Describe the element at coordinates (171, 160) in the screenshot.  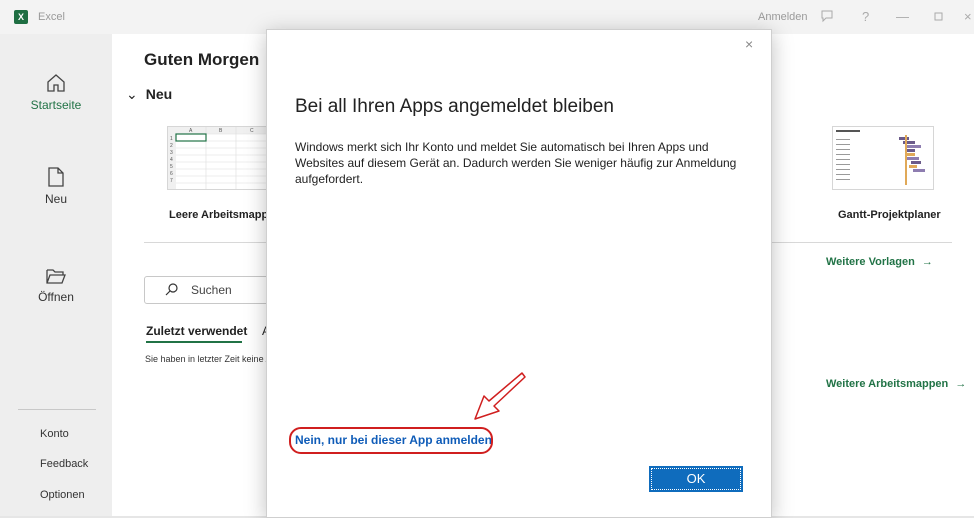
I see `svg-text: 4` at that location.